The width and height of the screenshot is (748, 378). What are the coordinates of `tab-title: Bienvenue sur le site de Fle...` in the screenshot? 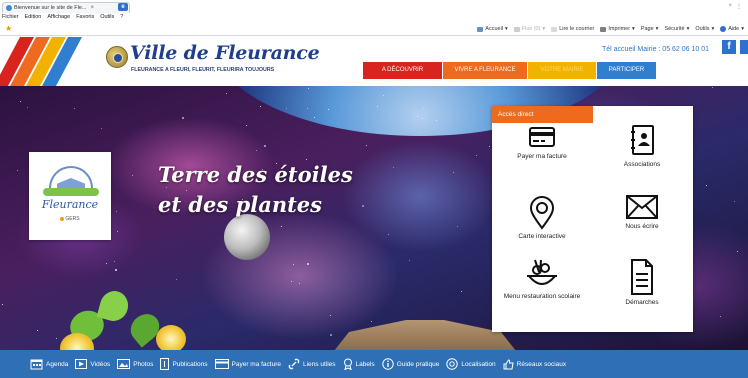 It's located at (50, 8).